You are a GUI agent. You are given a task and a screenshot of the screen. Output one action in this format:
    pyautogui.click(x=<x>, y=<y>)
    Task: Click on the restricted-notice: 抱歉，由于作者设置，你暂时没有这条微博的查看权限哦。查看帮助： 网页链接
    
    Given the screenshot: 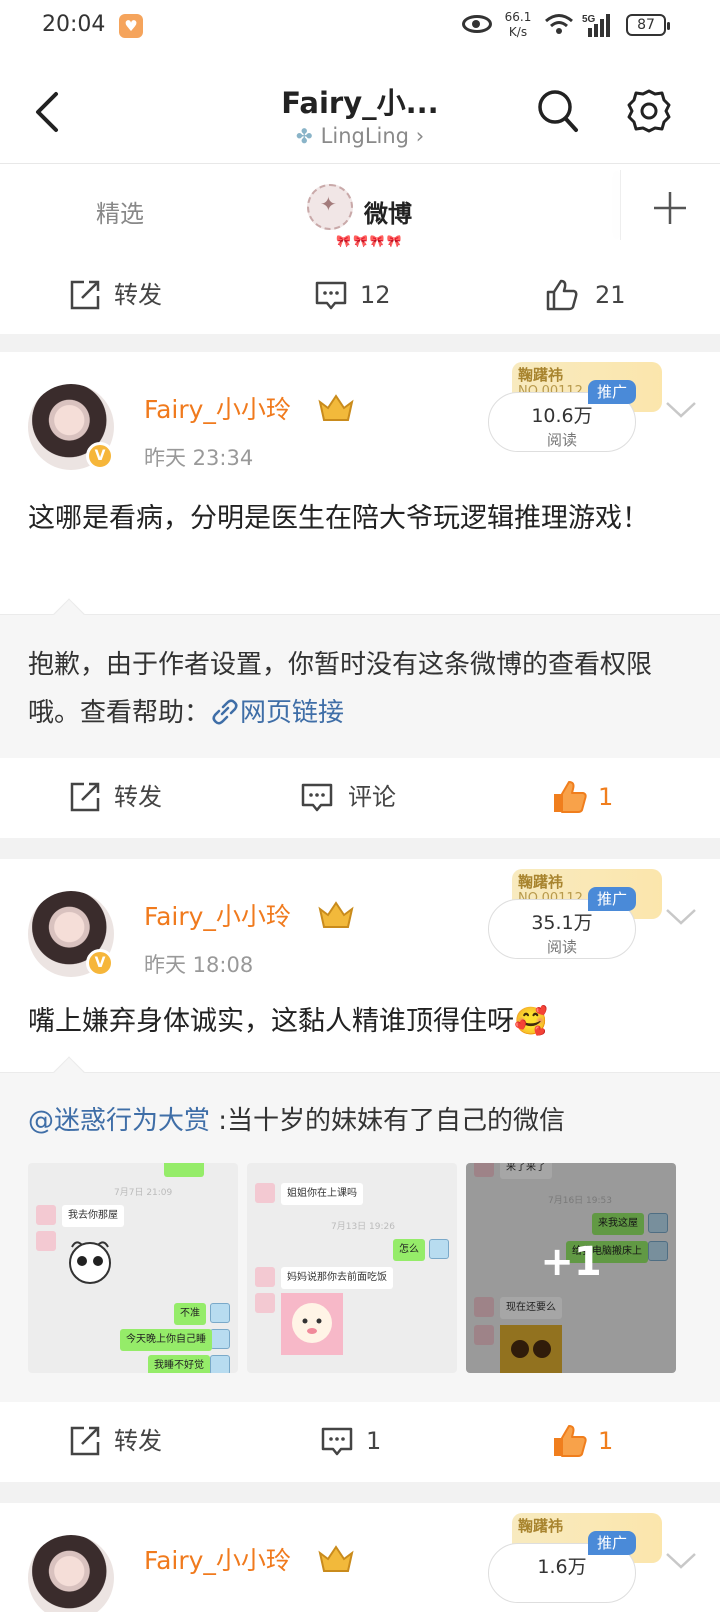 What is the action you would take?
    pyautogui.click(x=340, y=689)
    